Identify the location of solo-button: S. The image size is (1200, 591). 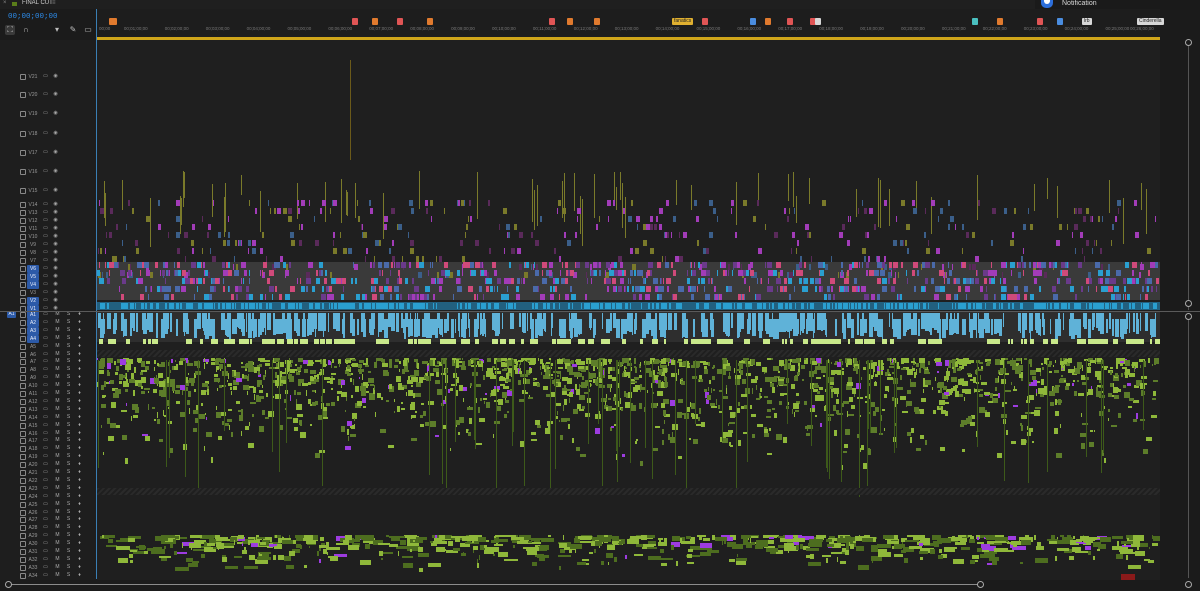
(68, 401).